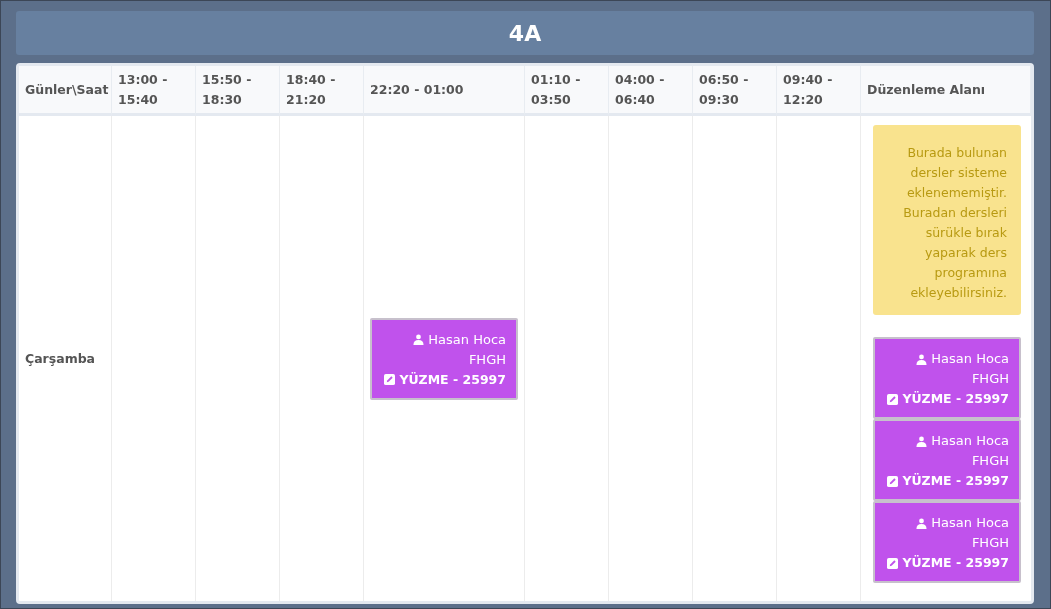  What do you see at coordinates (65, 91) in the screenshot?
I see `column-header: Günler\Saat` at bounding box center [65, 91].